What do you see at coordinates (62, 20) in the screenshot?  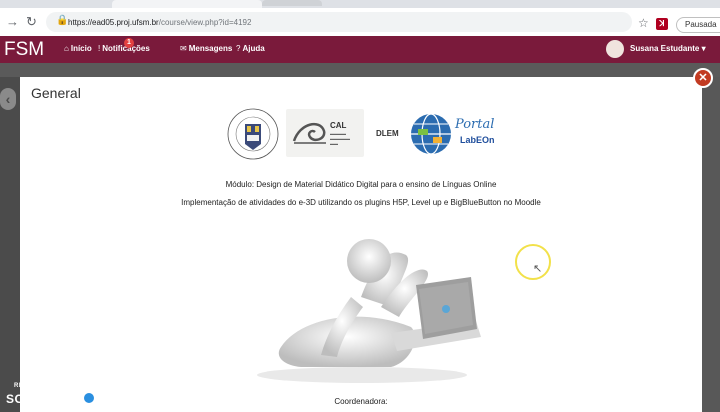 I see `lock-icon: 🔒` at bounding box center [62, 20].